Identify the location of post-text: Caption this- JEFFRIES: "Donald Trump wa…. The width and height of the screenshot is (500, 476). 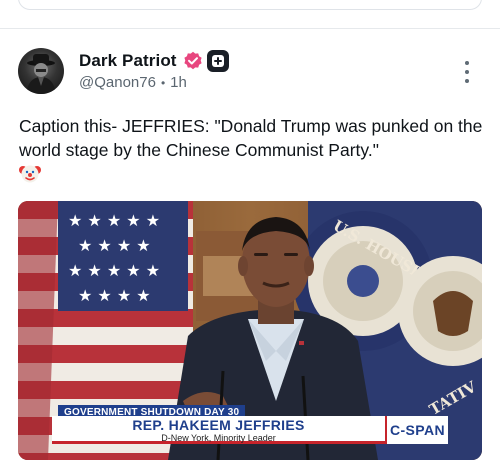
(251, 138).